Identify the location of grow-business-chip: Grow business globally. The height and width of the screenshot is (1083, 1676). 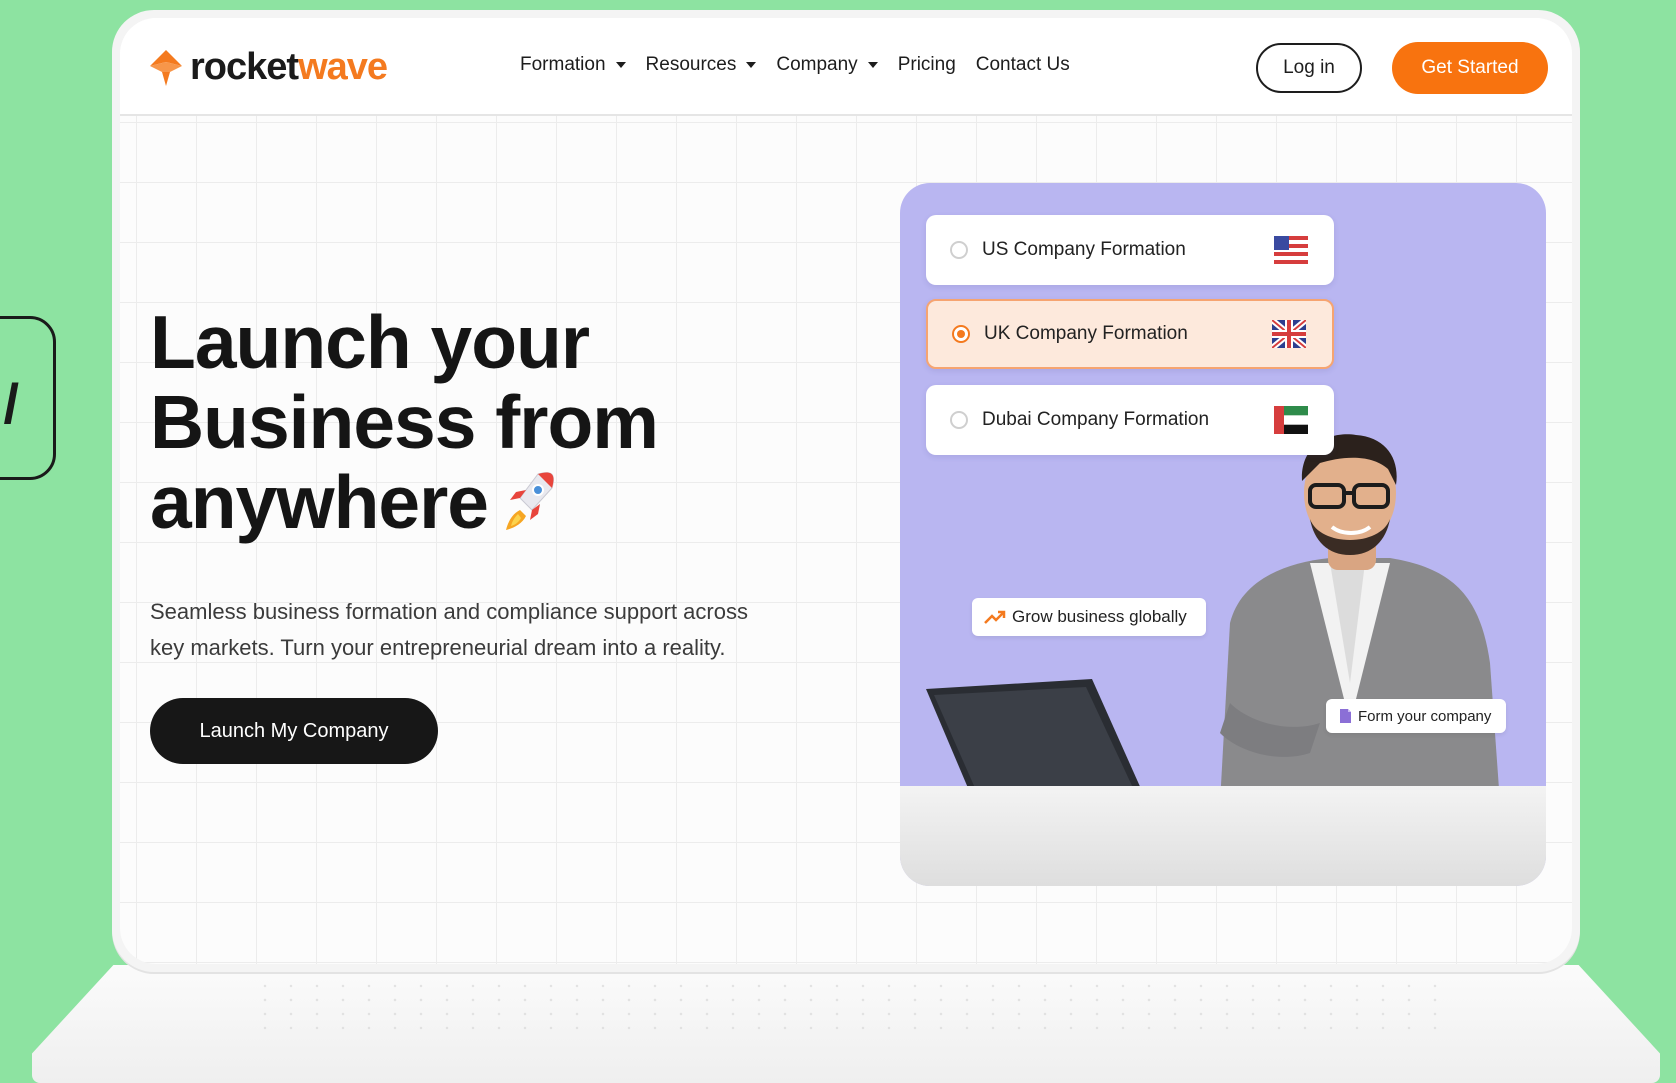
(1089, 617).